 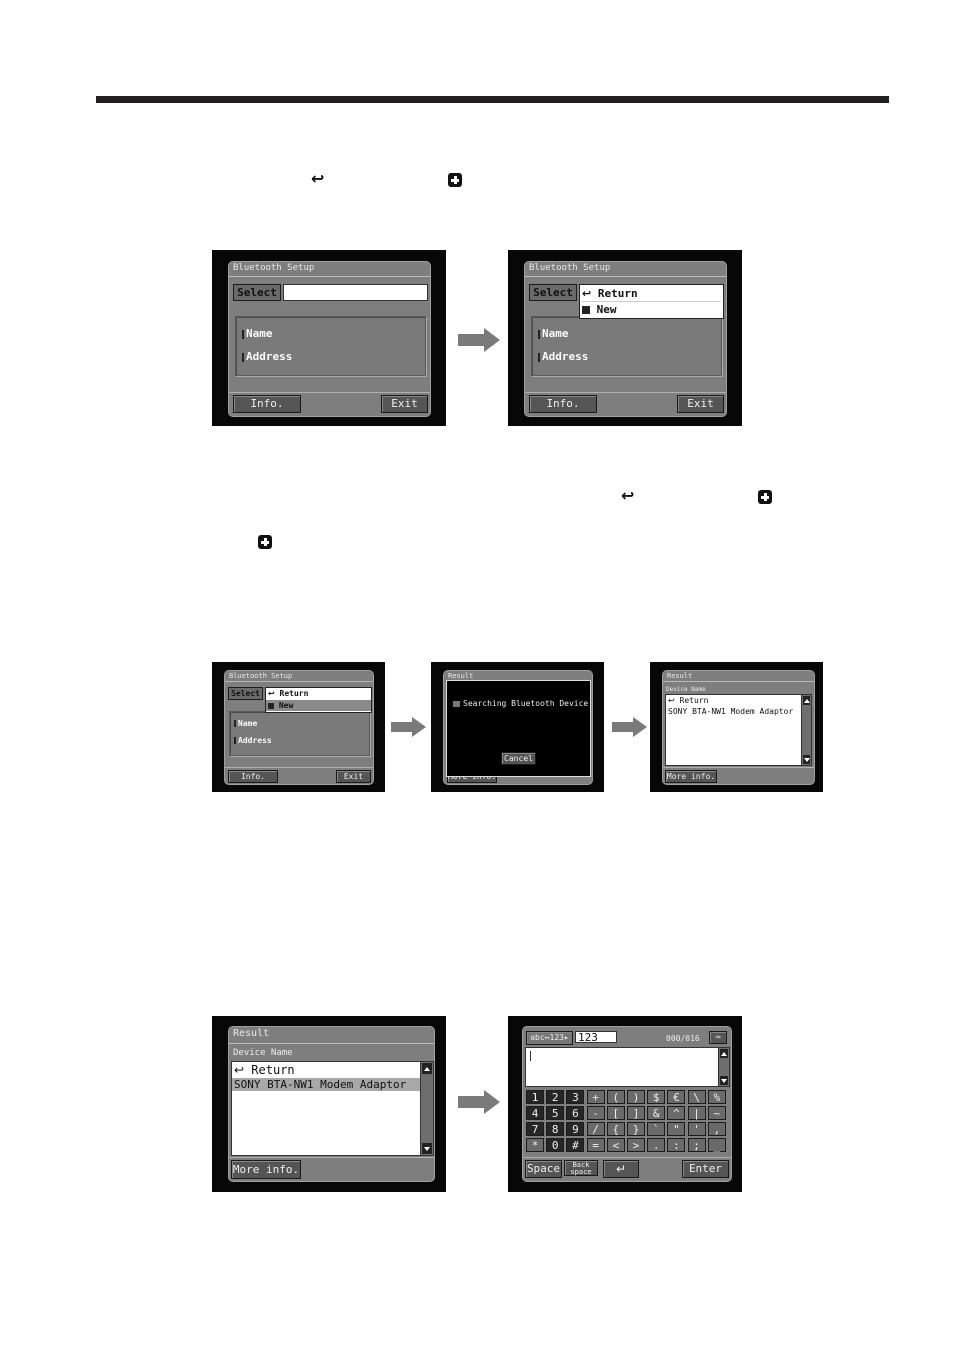 I want to click on key: *, so click(x=535, y=1145).